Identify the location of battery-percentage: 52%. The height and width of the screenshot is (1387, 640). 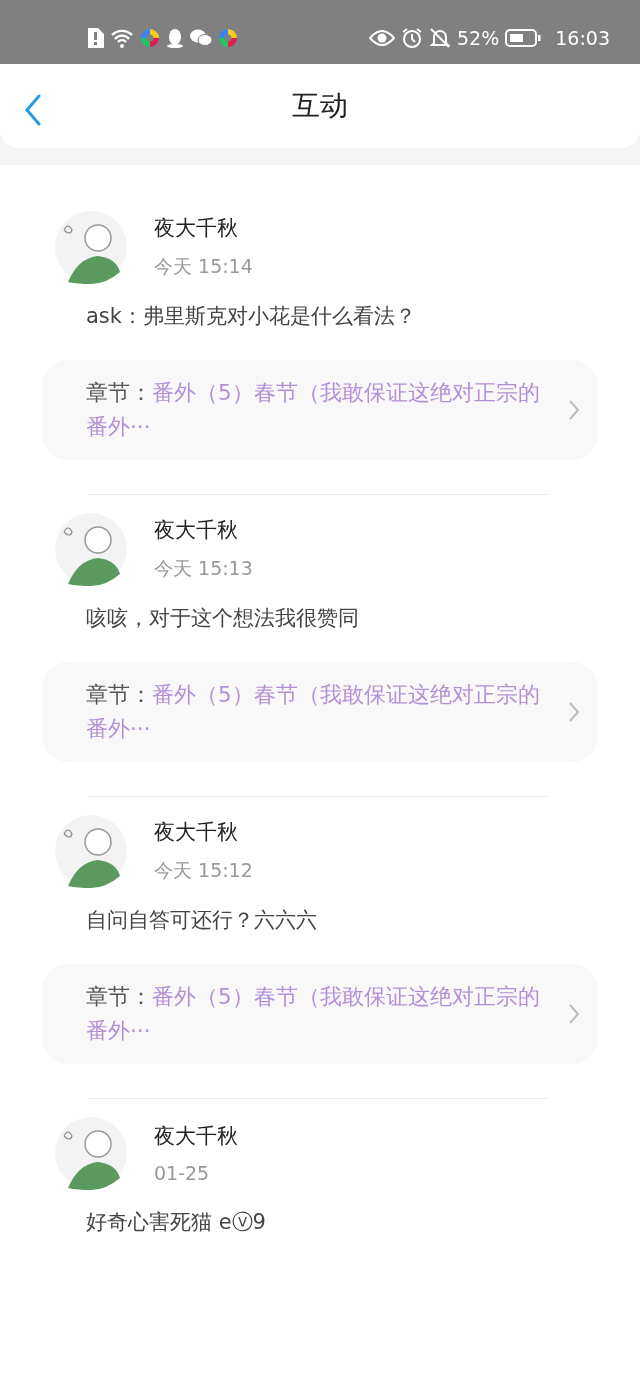
(478, 38).